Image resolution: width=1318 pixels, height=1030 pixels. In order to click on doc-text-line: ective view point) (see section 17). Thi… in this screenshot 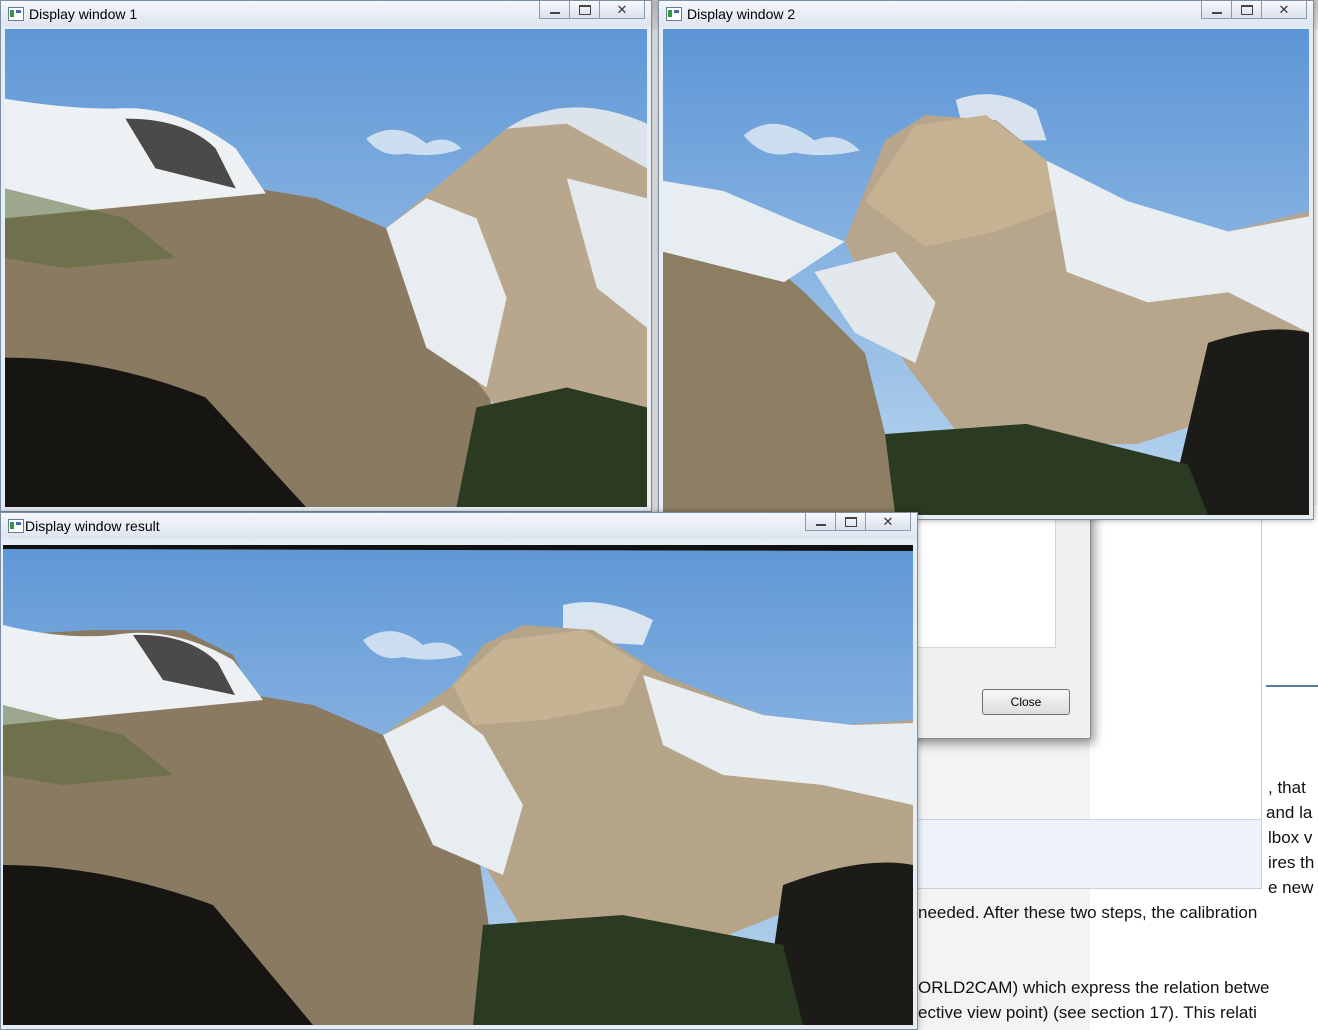, I will do `click(1087, 1012)`.